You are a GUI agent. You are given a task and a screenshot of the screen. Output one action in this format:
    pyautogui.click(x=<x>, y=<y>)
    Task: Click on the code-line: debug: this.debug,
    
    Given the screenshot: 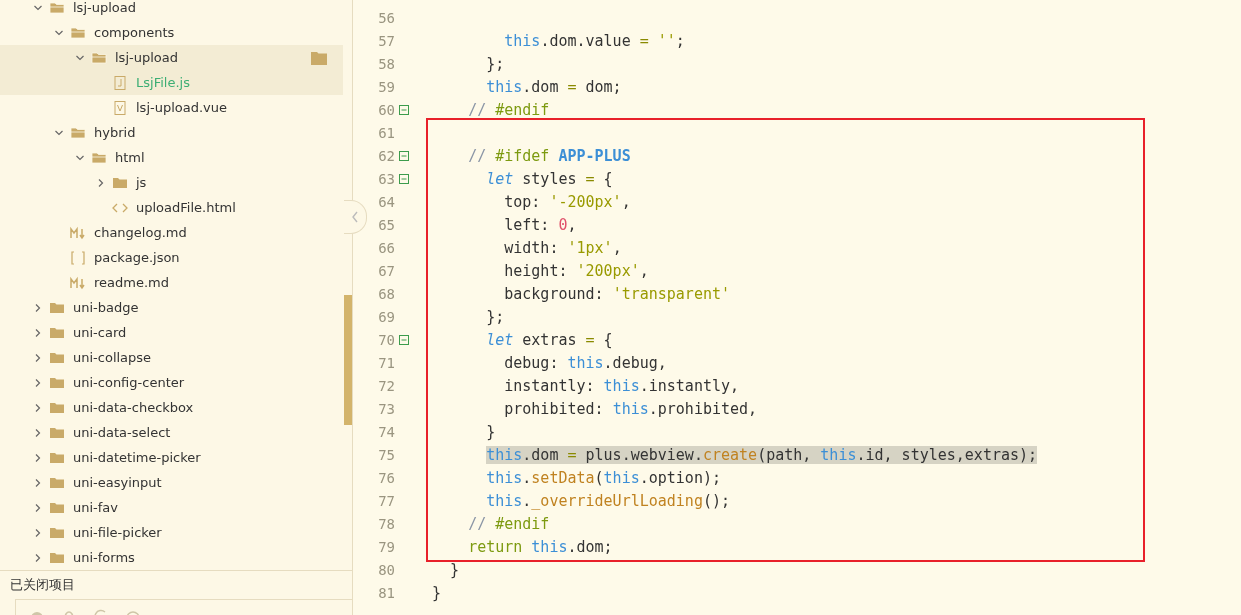 What is the action you would take?
    pyautogui.click(x=585, y=362)
    